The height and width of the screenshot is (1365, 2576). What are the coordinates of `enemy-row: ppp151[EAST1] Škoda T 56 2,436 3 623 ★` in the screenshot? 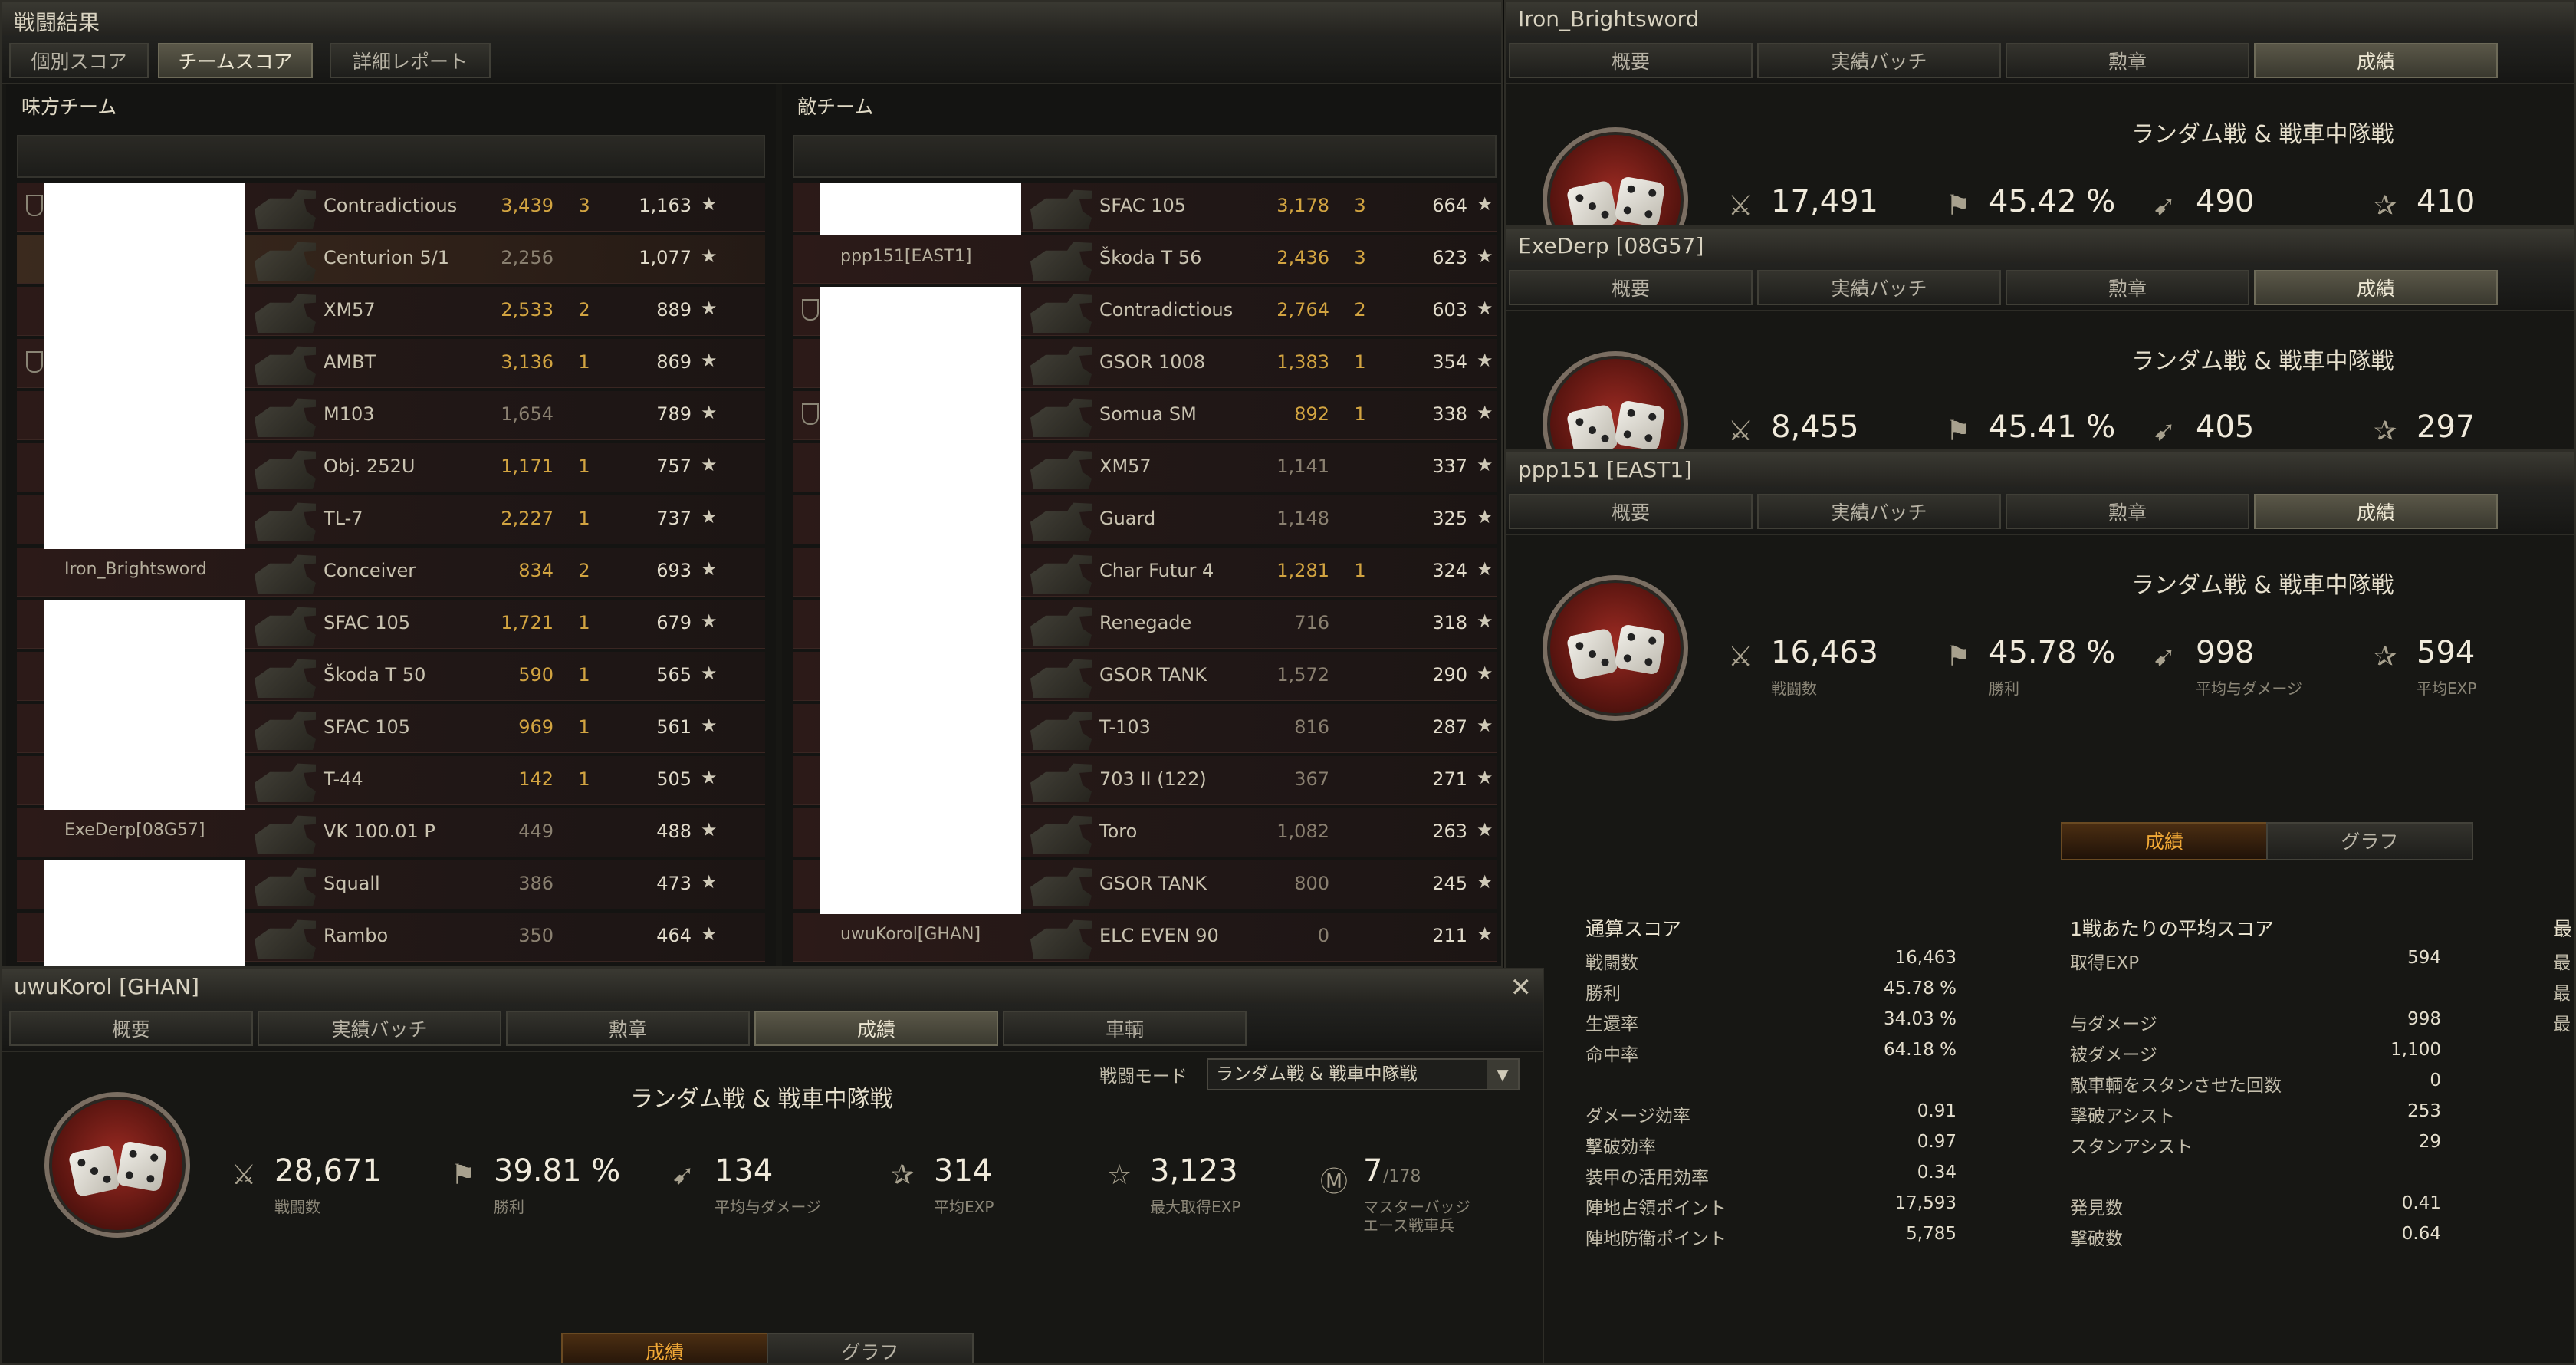 It's located at (1145, 259).